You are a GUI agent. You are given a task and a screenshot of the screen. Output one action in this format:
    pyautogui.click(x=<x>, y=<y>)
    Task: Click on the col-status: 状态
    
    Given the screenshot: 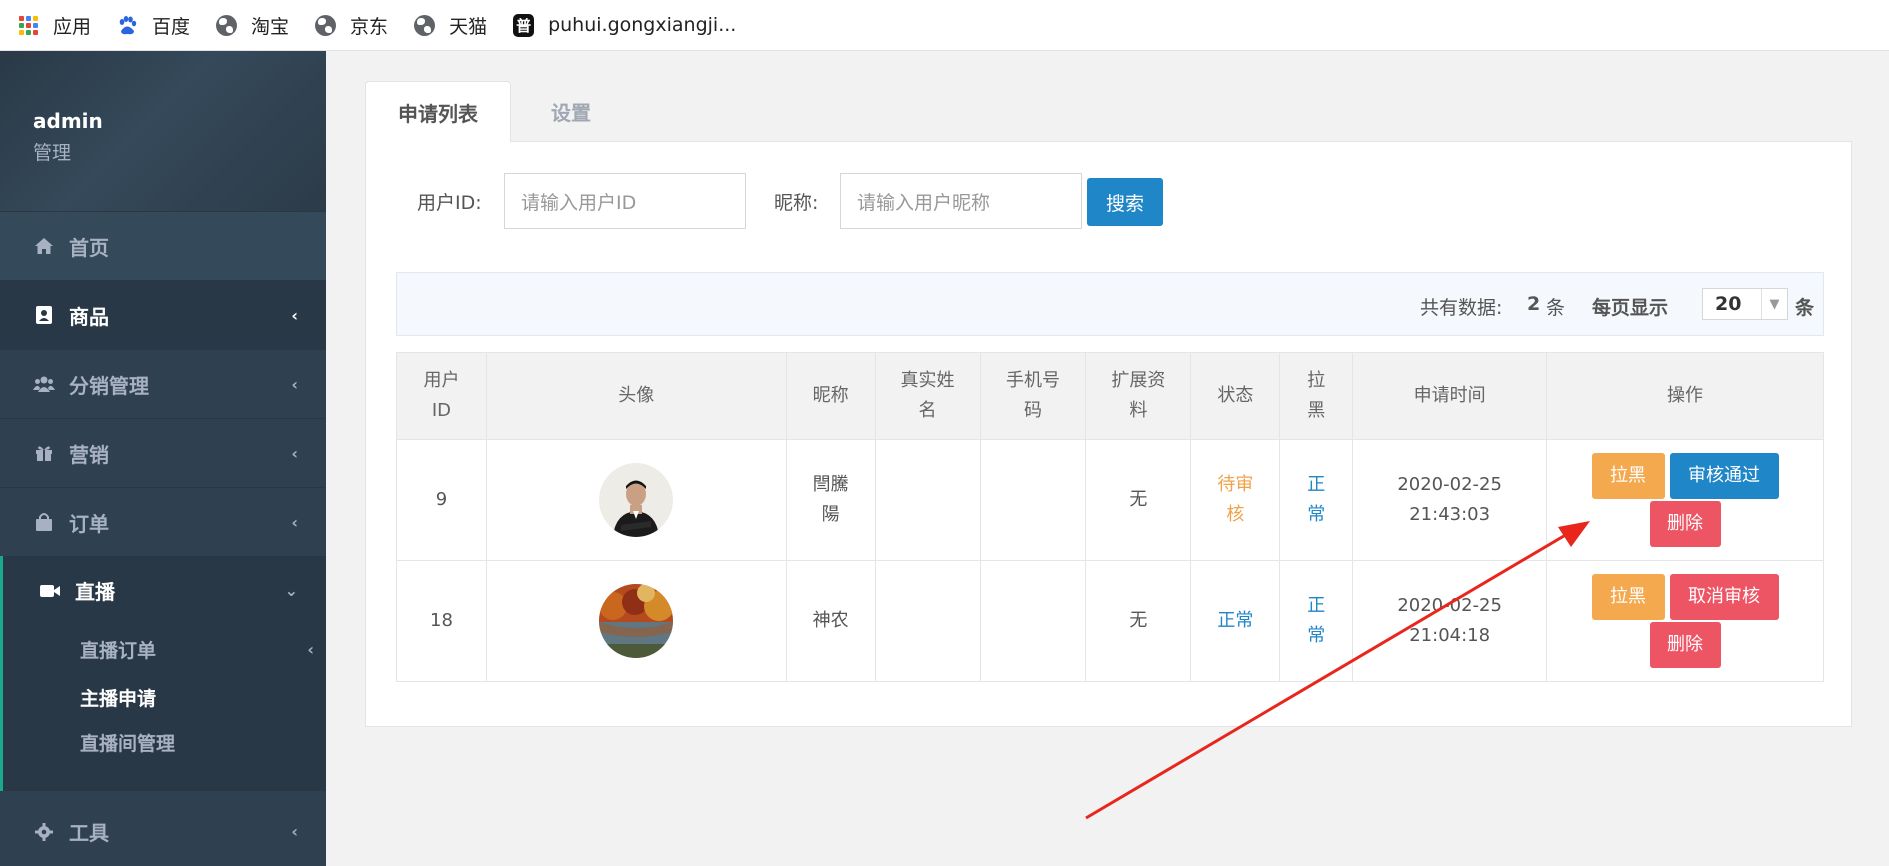 What is the action you would take?
    pyautogui.click(x=1235, y=396)
    